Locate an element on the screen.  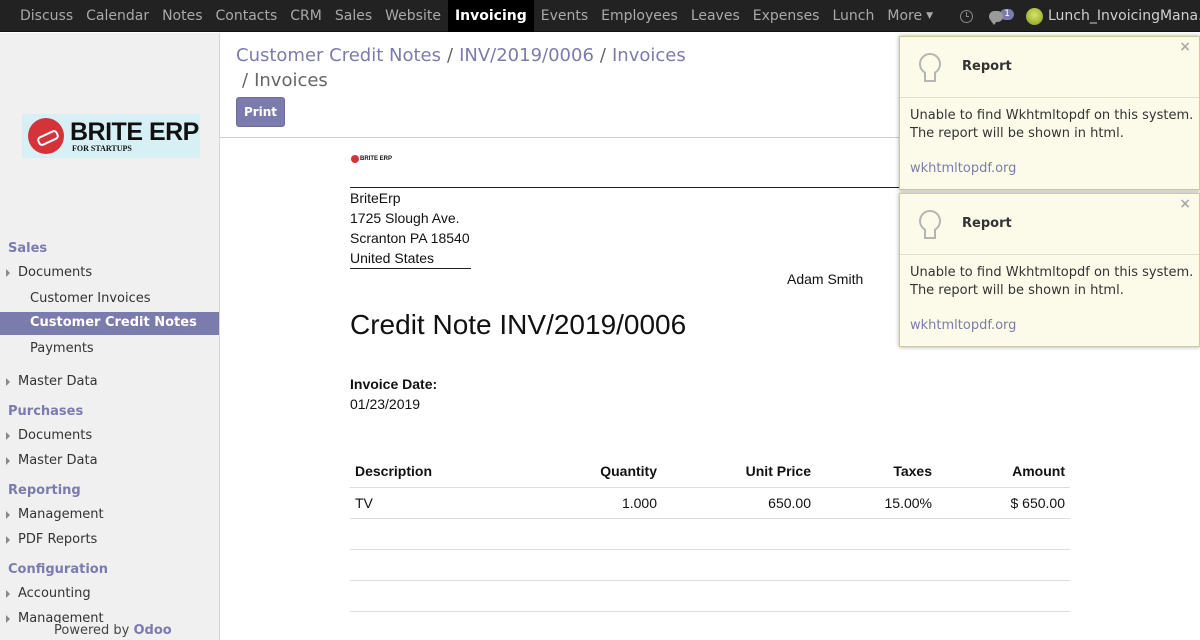
print-button: Print is located at coordinates (260, 112).